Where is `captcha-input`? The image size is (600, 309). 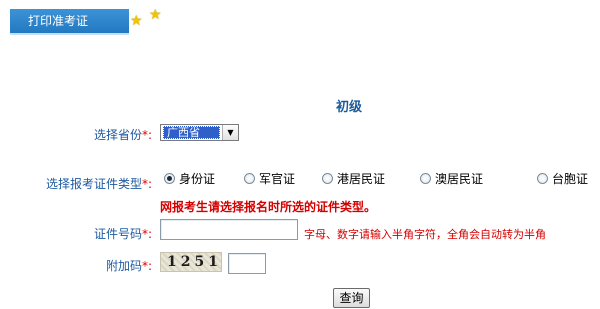
captcha-input is located at coordinates (247, 263).